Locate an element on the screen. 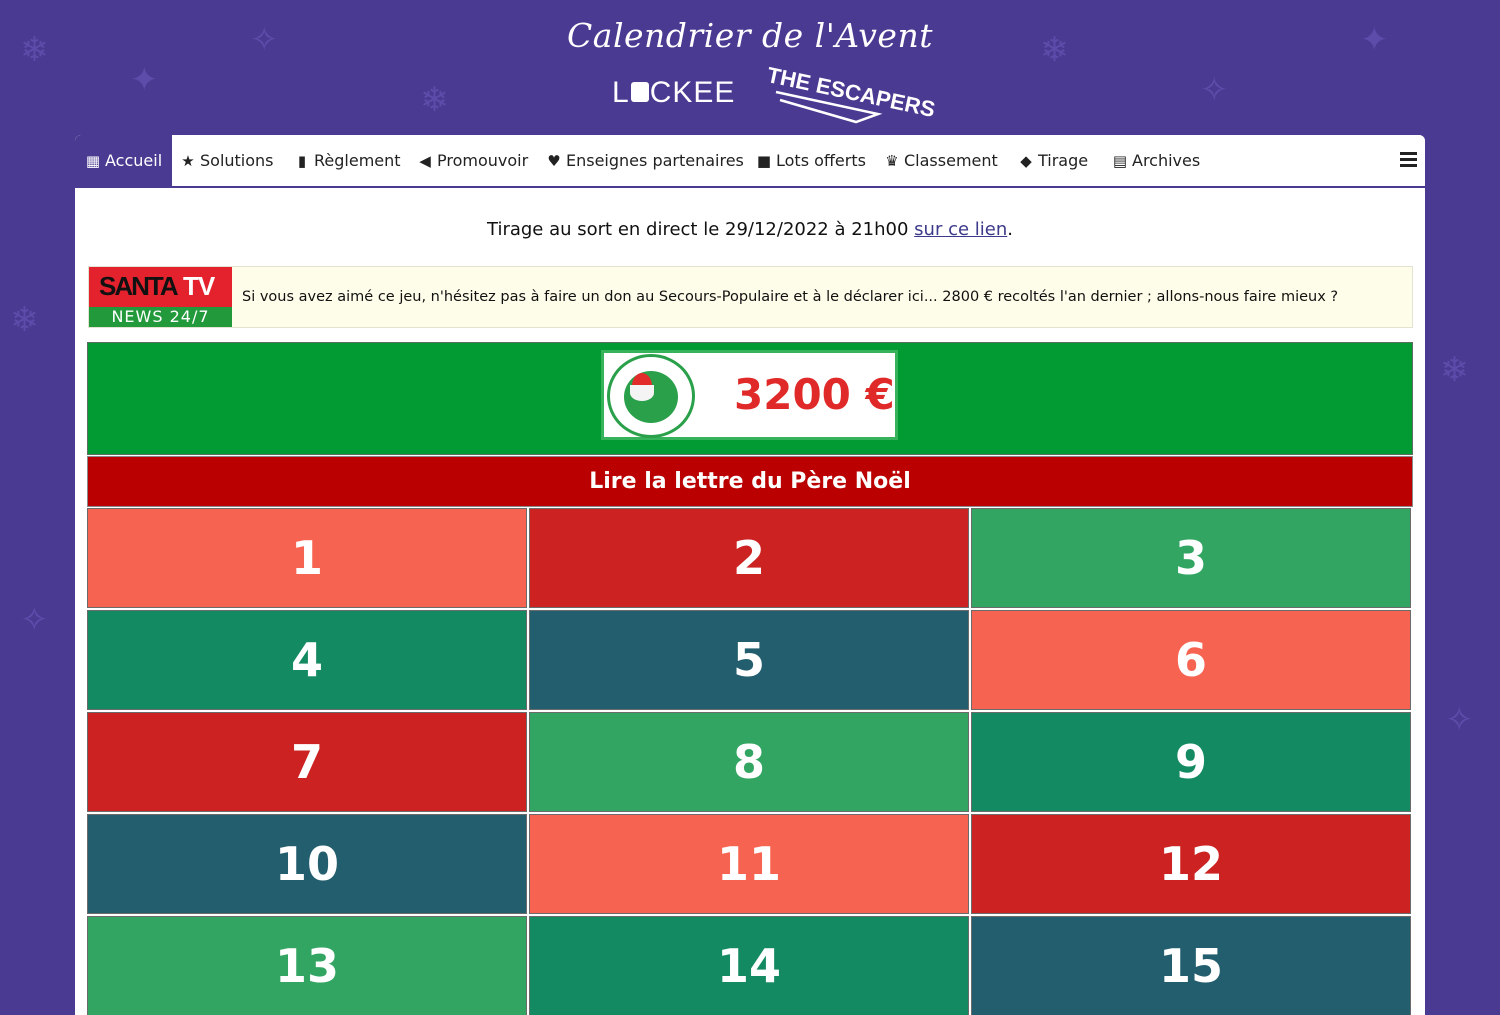 The height and width of the screenshot is (1015, 1500). day-cell-12: 12 is located at coordinates (1191, 864).